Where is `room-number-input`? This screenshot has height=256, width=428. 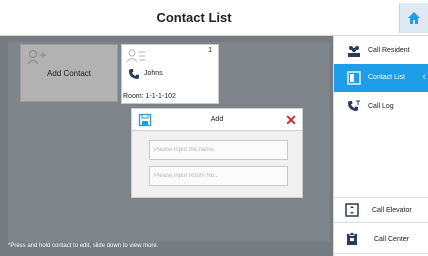 room-number-input is located at coordinates (218, 176).